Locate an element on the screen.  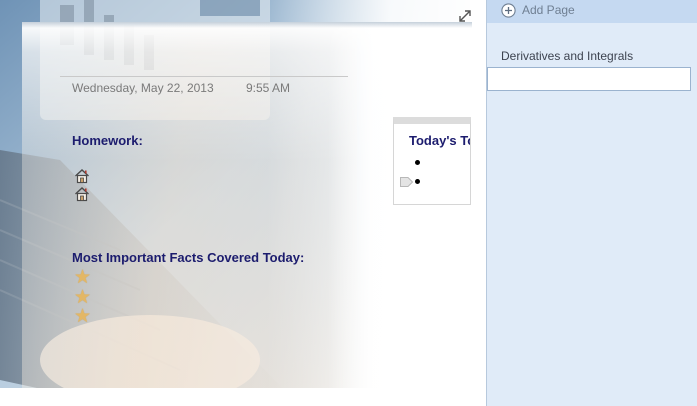
date-divider is located at coordinates (204, 76).